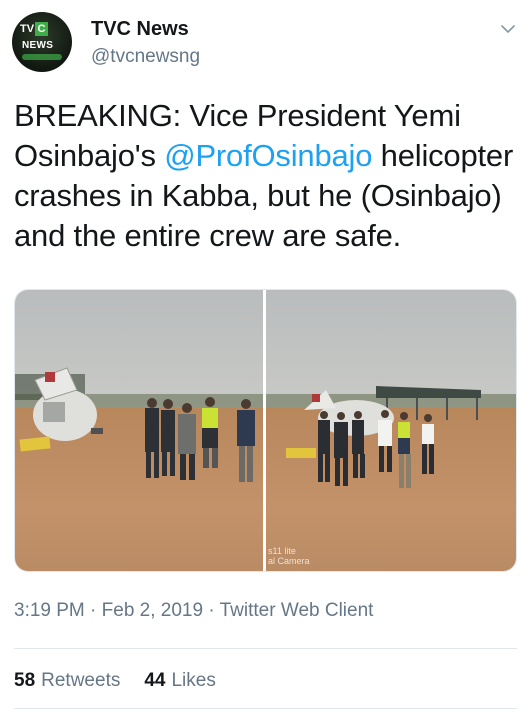  I want to click on logo-tv-text: TV, so click(27, 29).